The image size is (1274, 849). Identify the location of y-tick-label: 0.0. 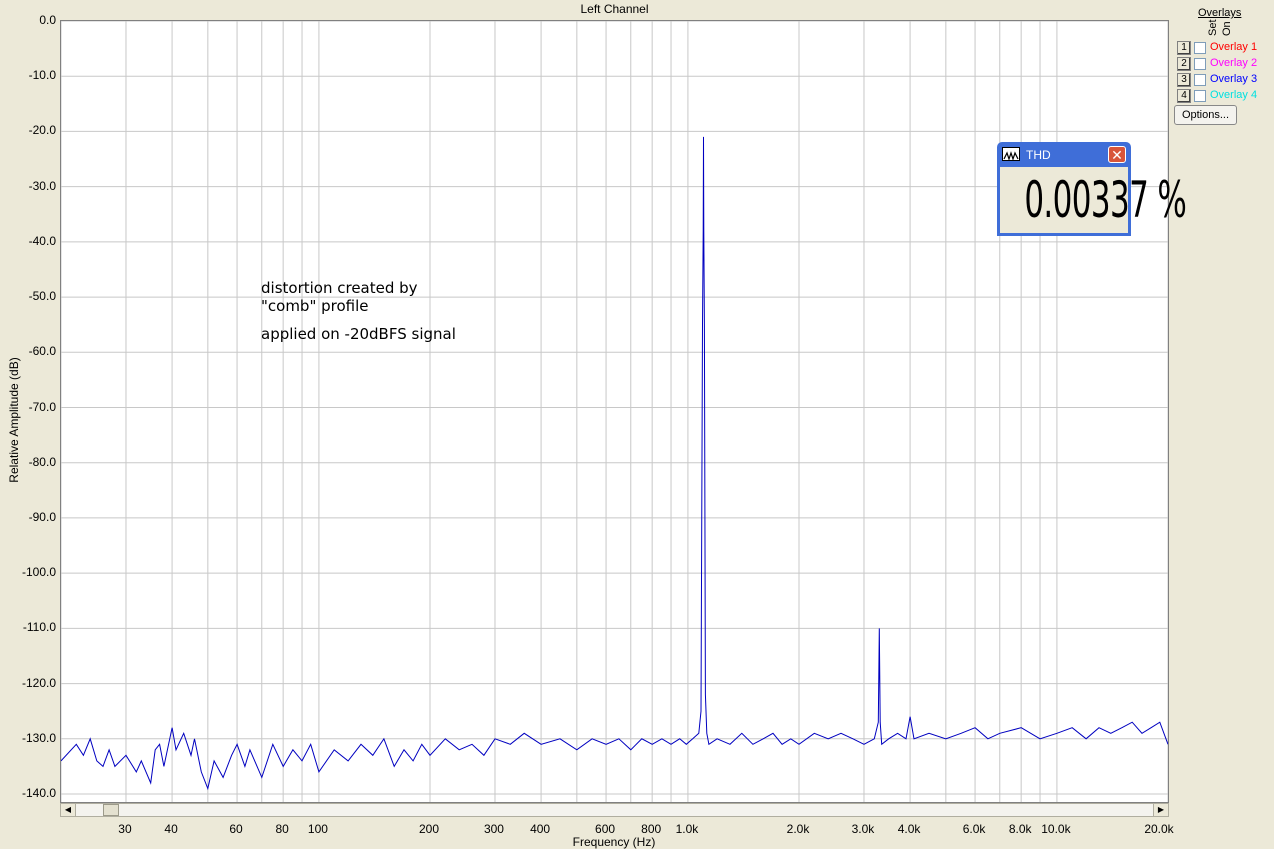
(47, 20).